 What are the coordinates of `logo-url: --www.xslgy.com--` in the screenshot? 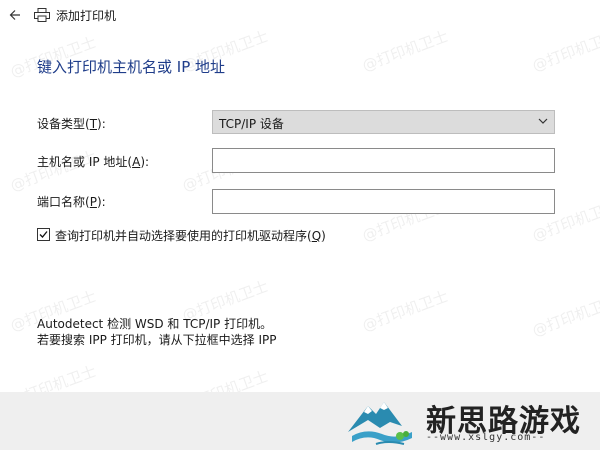 It's located at (486, 437).